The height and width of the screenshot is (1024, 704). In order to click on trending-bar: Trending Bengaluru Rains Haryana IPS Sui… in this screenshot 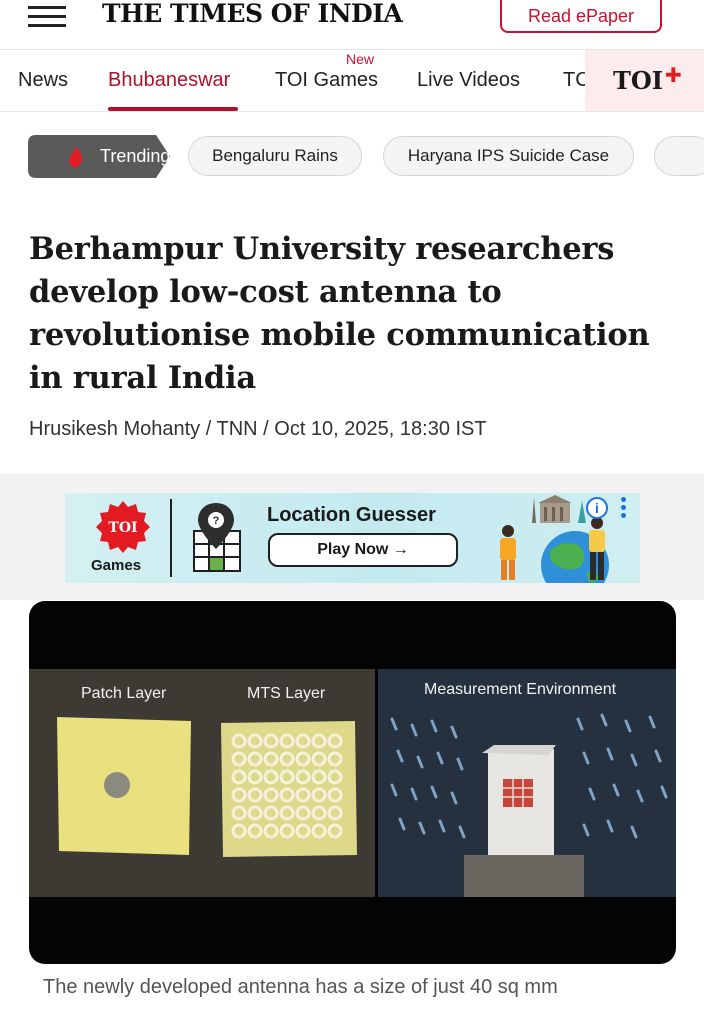, I will do `click(352, 157)`.